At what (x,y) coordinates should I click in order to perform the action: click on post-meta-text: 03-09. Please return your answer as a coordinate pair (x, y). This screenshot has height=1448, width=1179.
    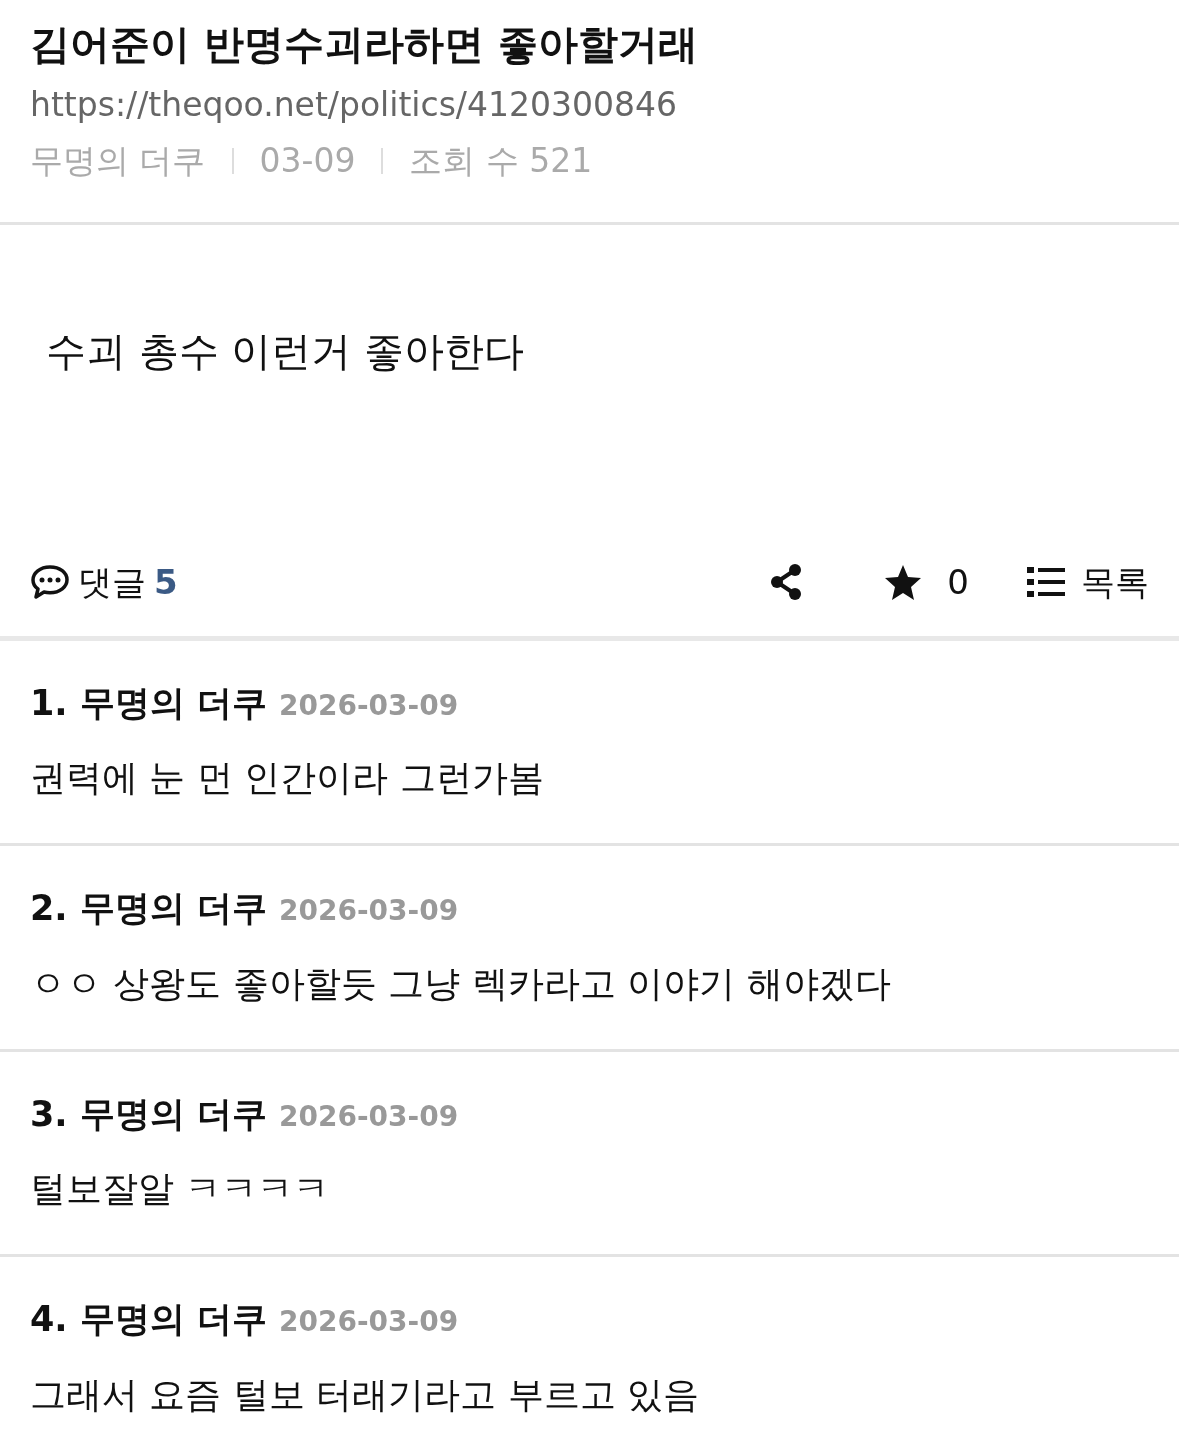
    Looking at the image, I should click on (307, 161).